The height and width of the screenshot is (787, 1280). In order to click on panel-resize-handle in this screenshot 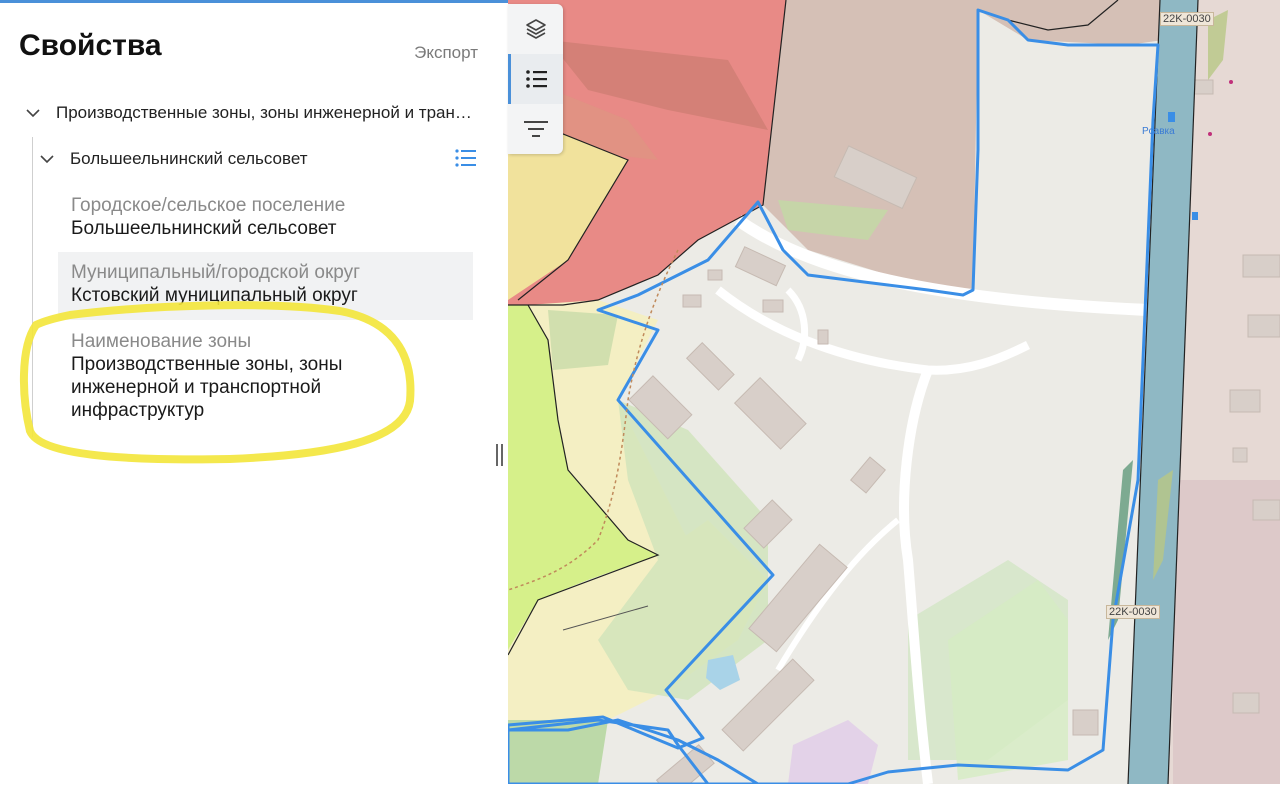, I will do `click(500, 457)`.